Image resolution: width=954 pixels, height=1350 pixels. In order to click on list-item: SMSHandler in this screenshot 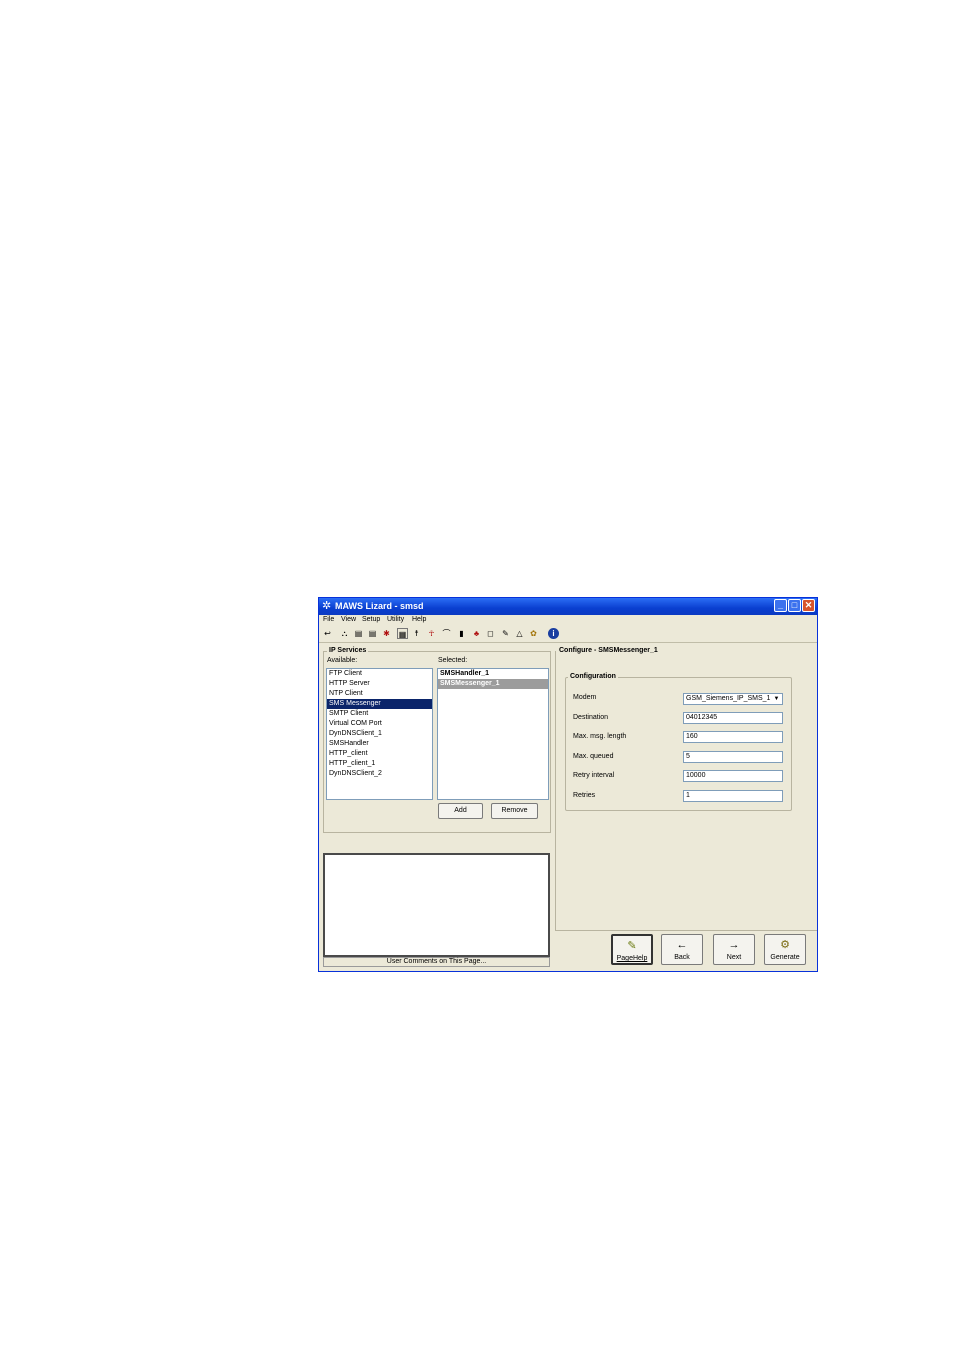, I will do `click(379, 744)`.